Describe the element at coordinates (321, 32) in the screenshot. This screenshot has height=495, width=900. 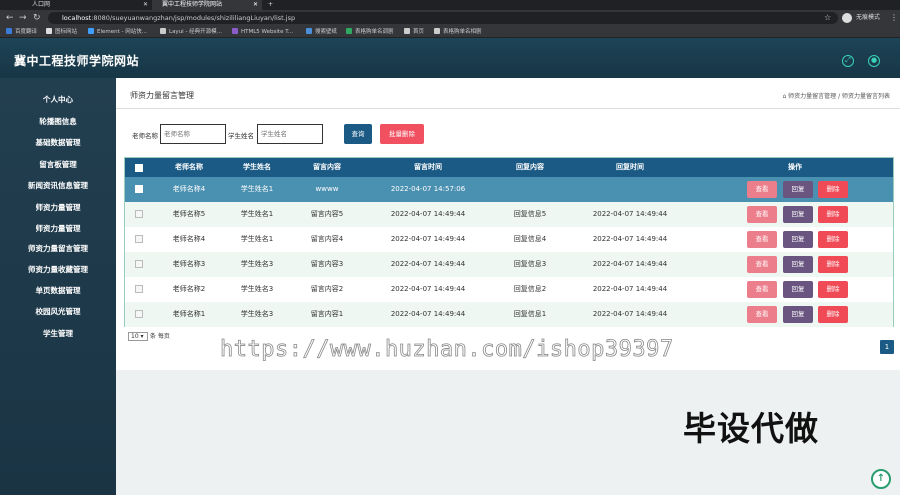
I see `bookmark-item: 搜索壁纸` at that location.